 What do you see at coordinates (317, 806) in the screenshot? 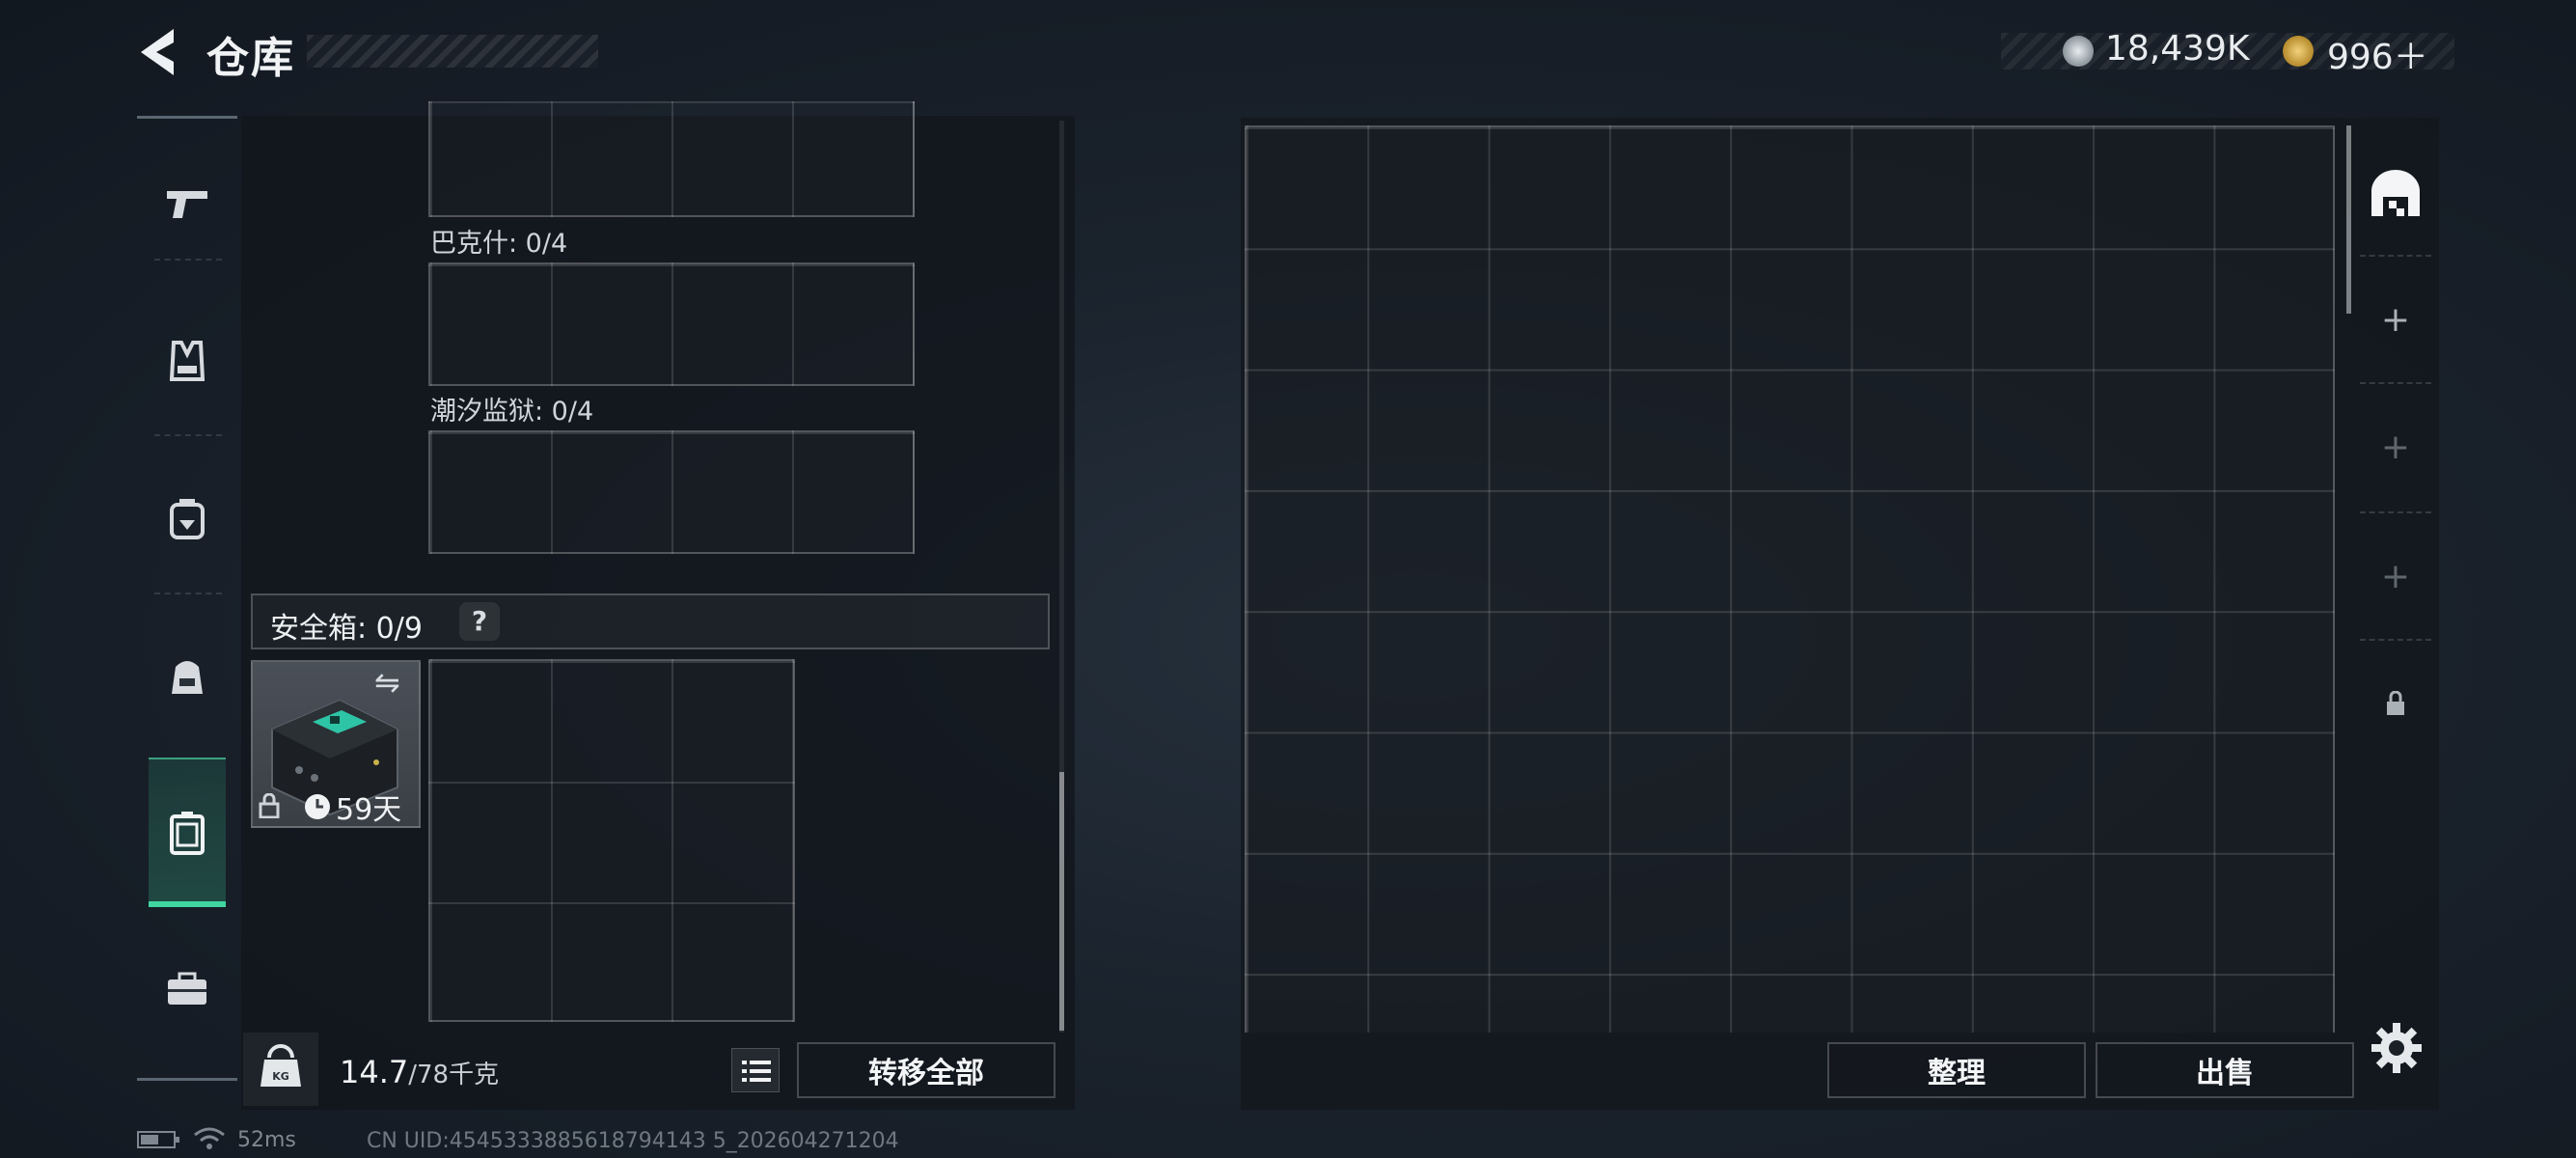
I see `clock-icon` at bounding box center [317, 806].